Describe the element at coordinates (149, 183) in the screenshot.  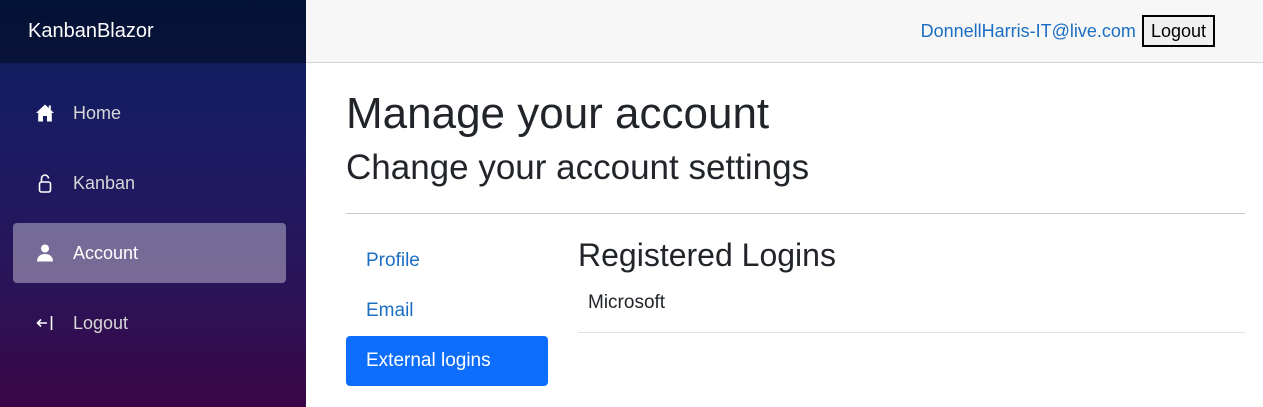
I see `sidebar-item-kanban: Kanban` at that location.